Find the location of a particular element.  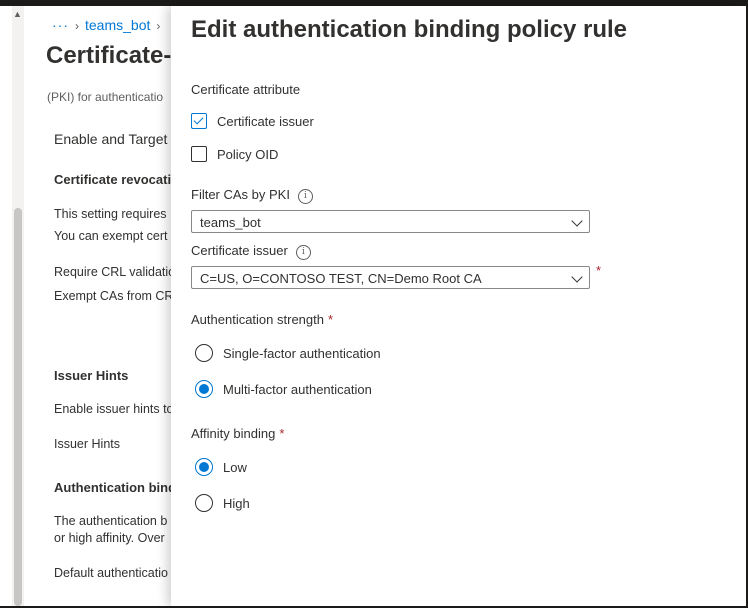

affinity-high-radio-label: High is located at coordinates (236, 503).